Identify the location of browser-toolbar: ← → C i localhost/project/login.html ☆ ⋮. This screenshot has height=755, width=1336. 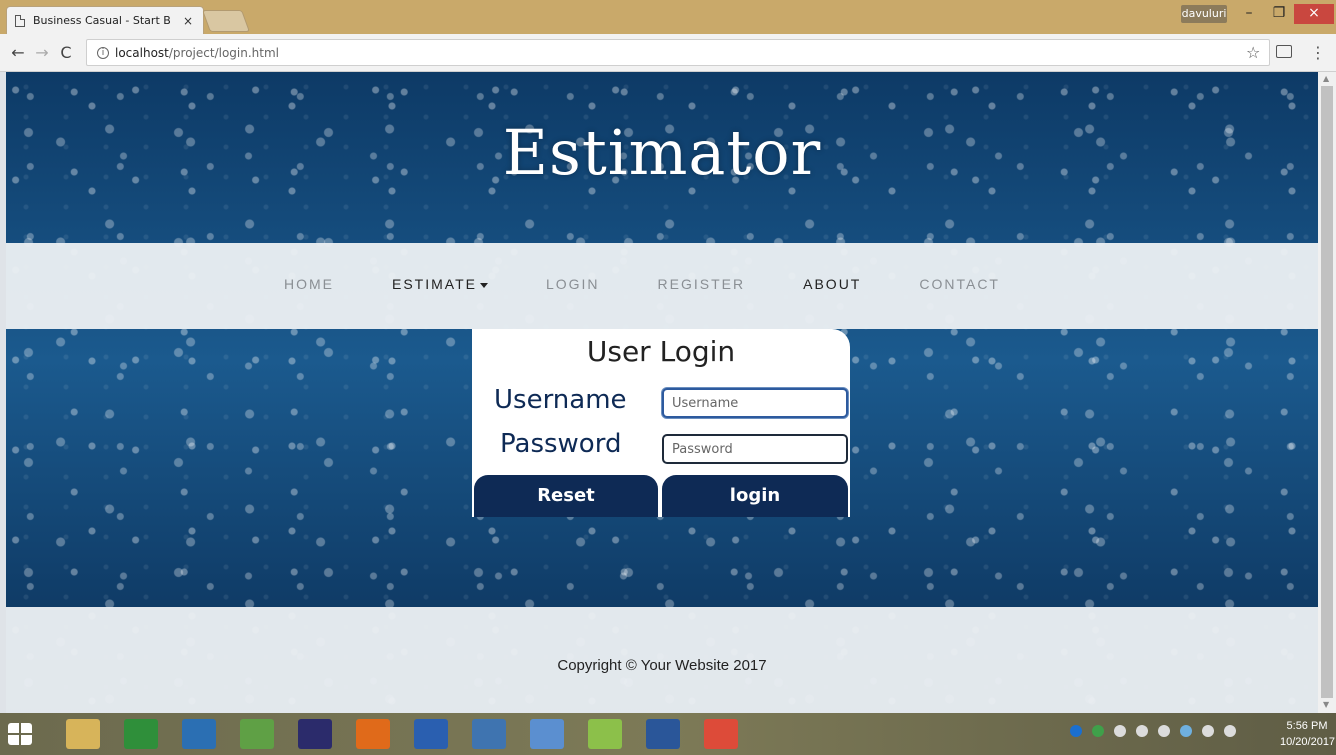
(668, 53).